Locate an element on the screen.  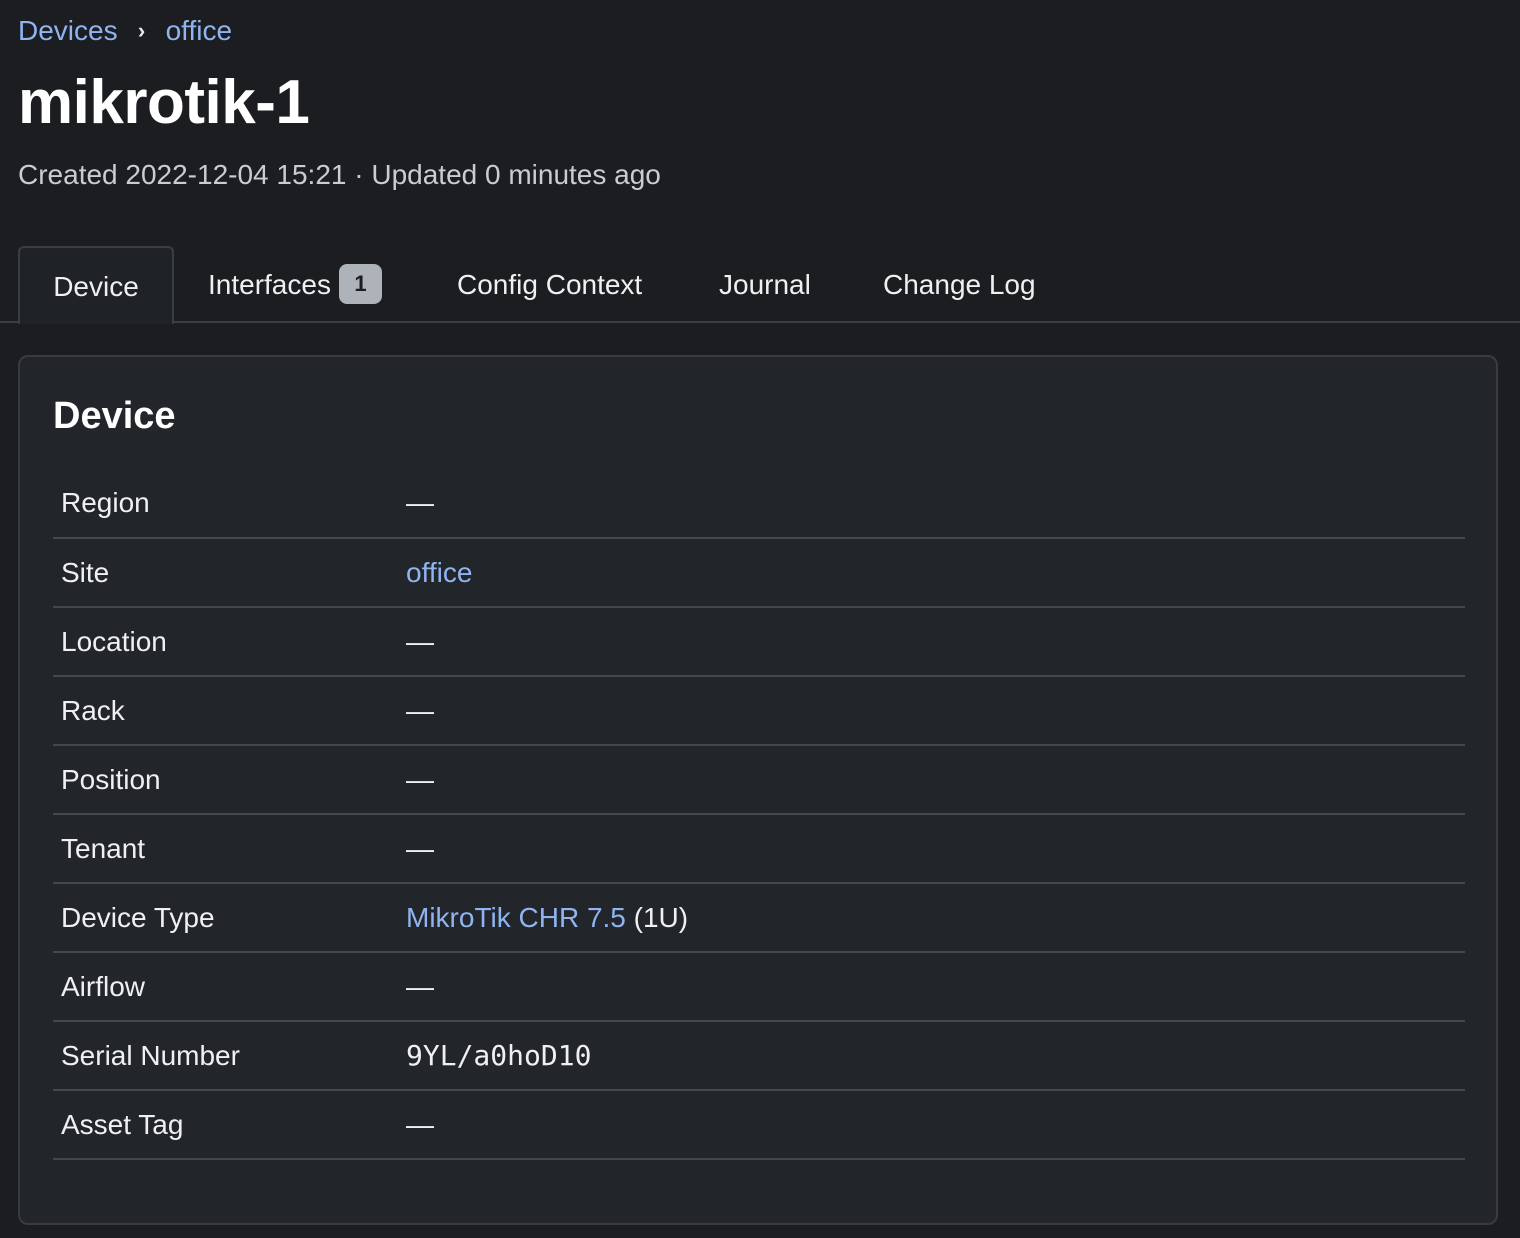
device-type-height: (1U) is located at coordinates (661, 917).